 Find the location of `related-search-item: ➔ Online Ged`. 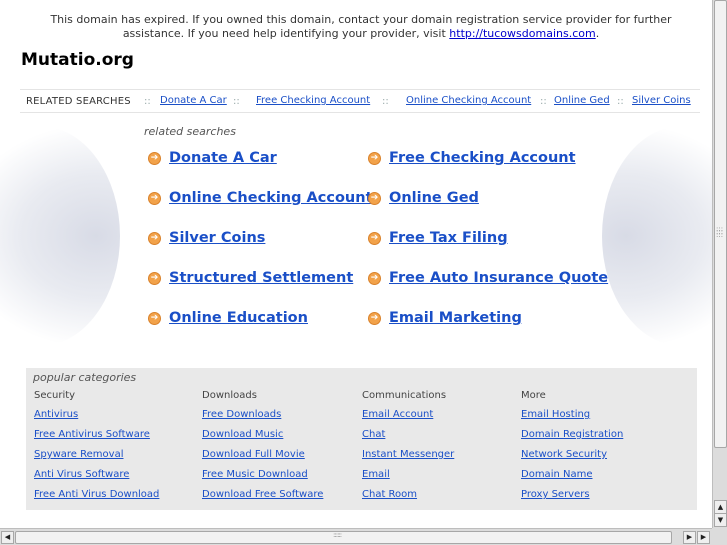

related-search-item: ➔ Online Ged is located at coordinates (423, 198).